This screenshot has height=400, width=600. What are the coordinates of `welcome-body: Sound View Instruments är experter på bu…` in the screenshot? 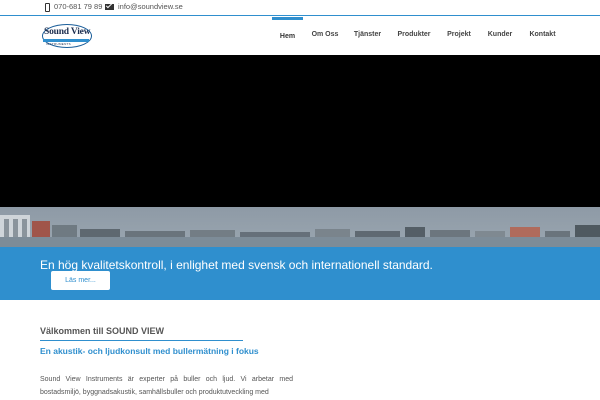 It's located at (166, 386).